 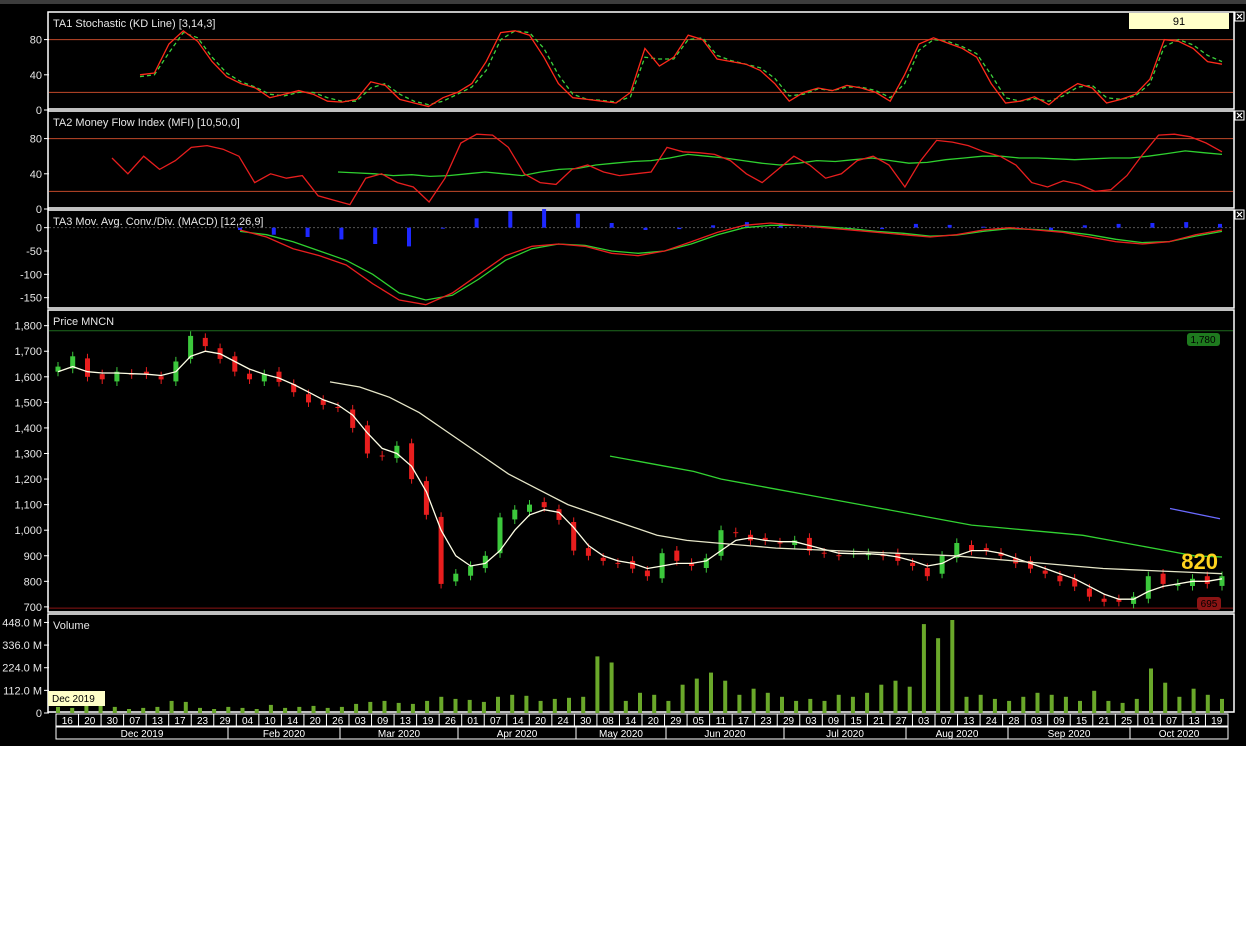 I want to click on month-label: Oct 2020, so click(x=1179, y=734).